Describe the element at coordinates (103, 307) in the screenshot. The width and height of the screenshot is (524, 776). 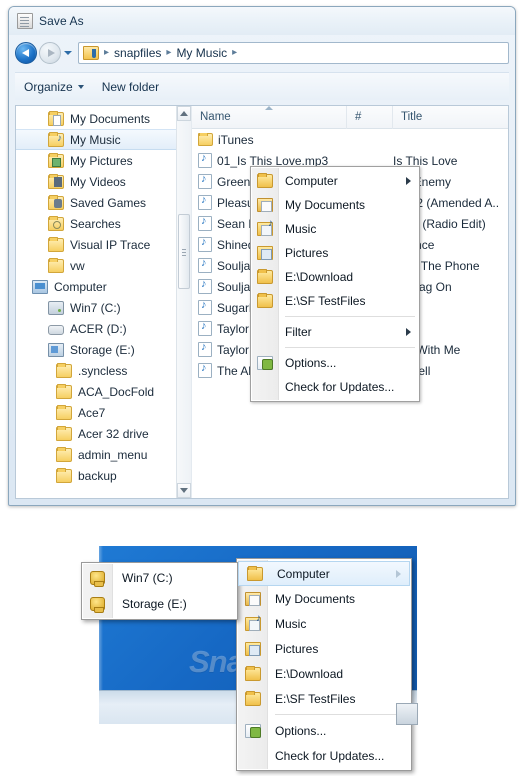
I see `nav-item-win7-c: Win7 (C:)` at that location.